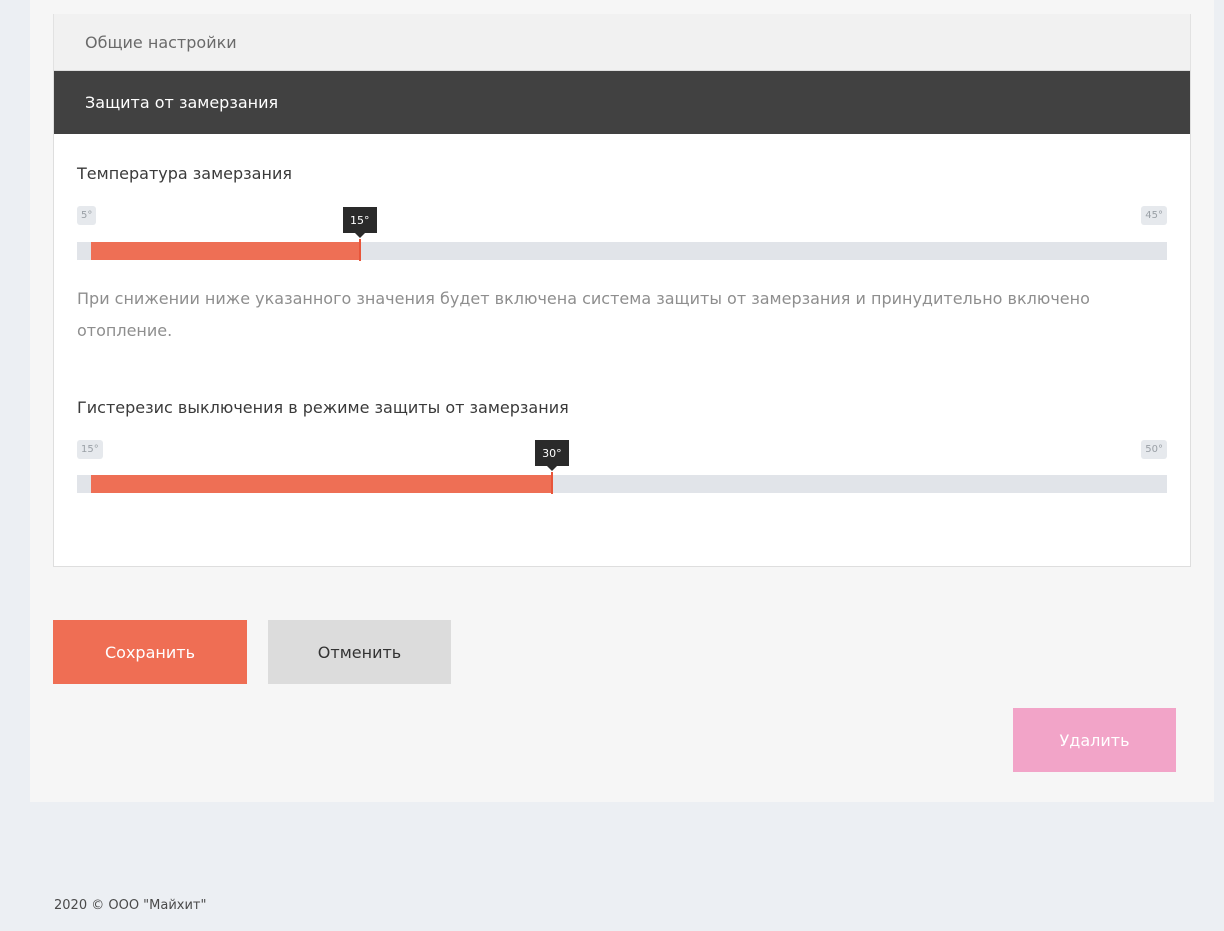 This screenshot has height=931, width=1224. Describe the element at coordinates (1154, 215) in the screenshot. I see `freeze-temp-max: 45°` at that location.